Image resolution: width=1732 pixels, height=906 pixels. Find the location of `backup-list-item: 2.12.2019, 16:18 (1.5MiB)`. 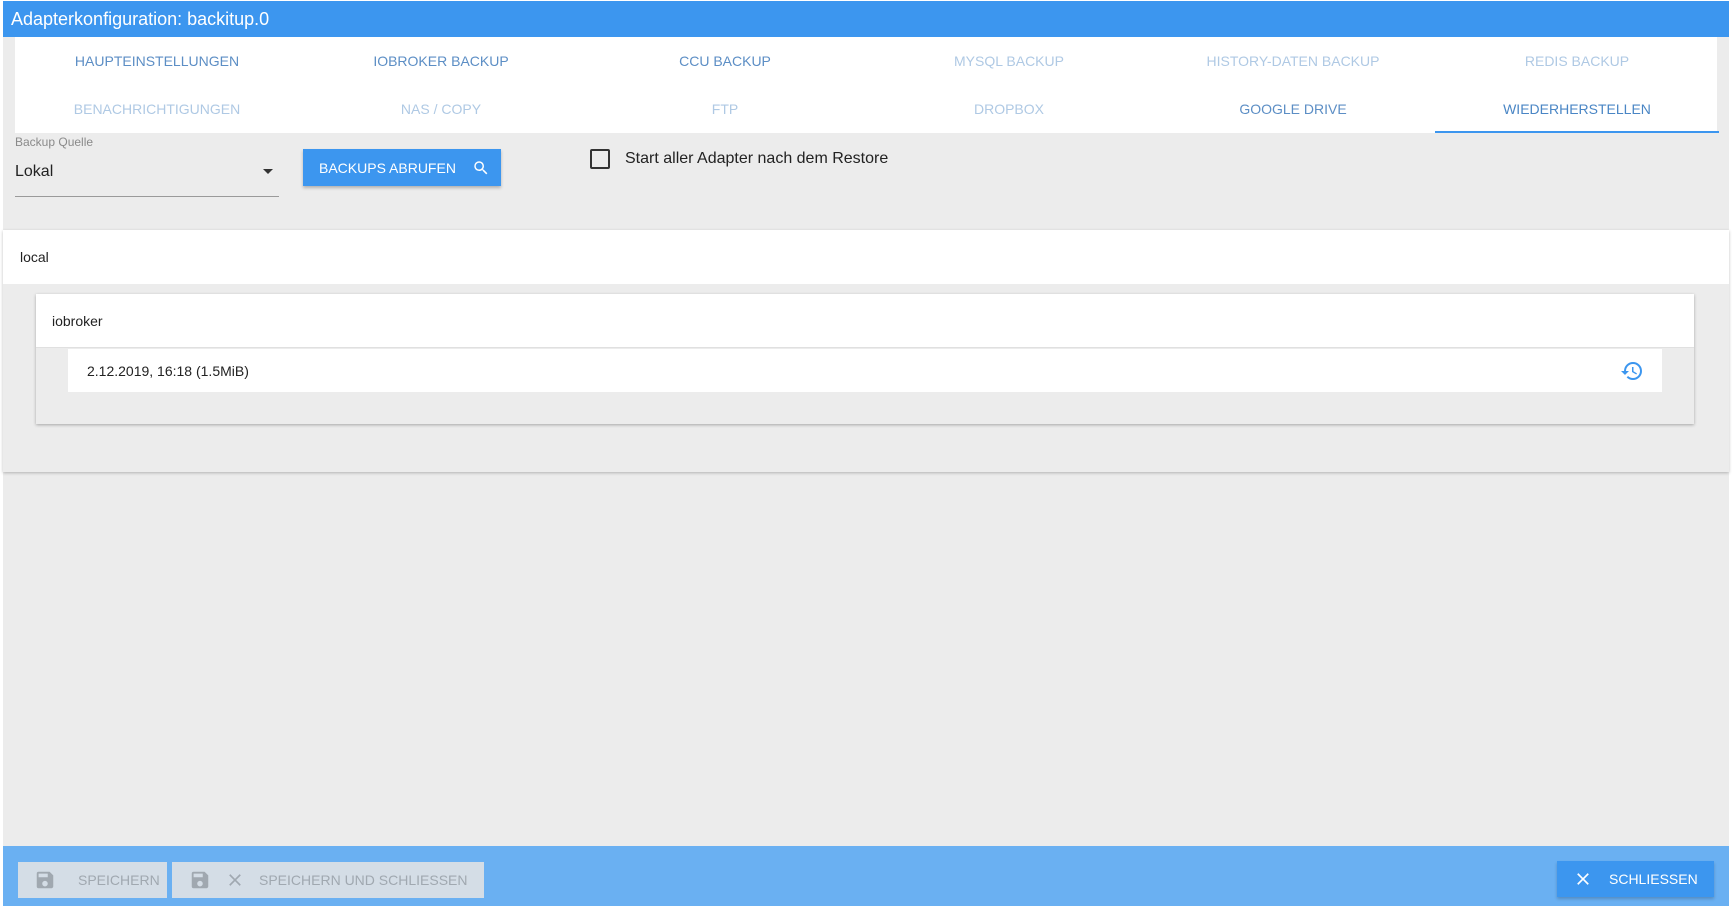

backup-list-item: 2.12.2019, 16:18 (1.5MiB) is located at coordinates (865, 370).